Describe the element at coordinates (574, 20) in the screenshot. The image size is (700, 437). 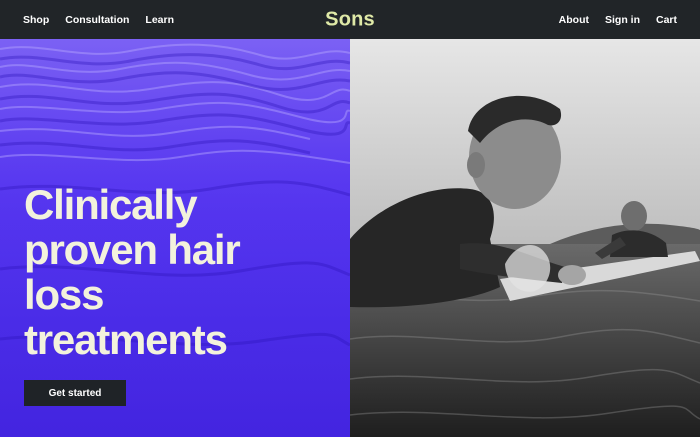
I see `nav-link-about: About` at that location.